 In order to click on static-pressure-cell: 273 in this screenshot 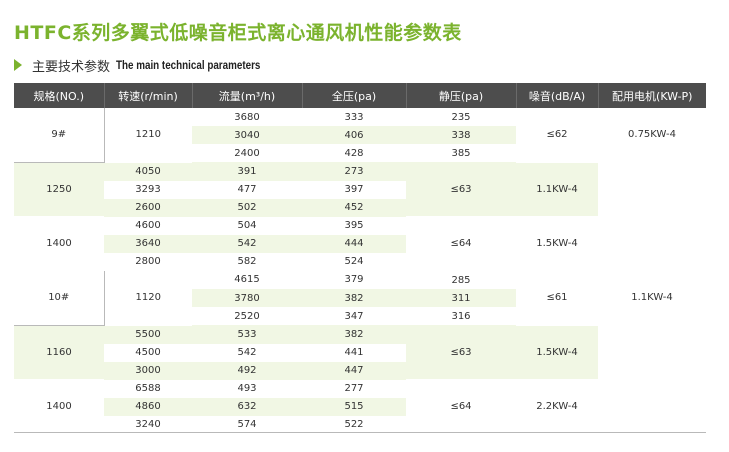, I will do `click(354, 171)`.